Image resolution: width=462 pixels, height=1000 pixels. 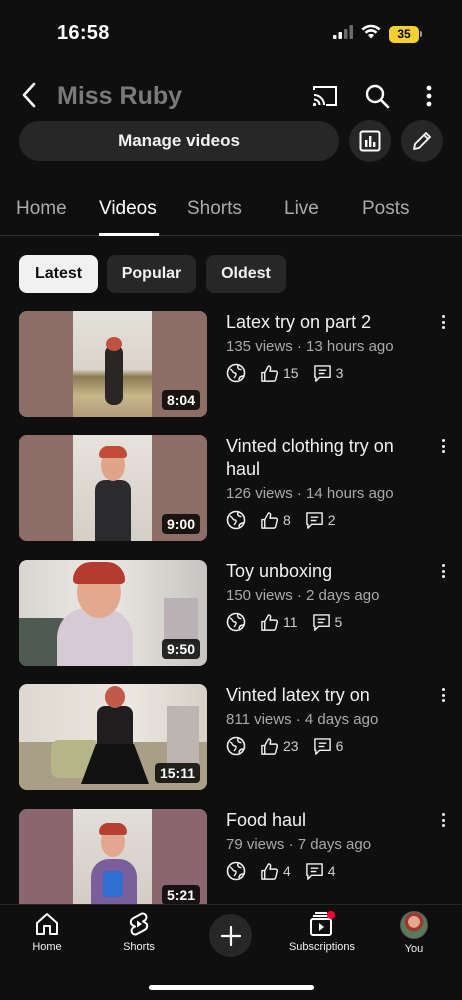 I want to click on nav-shorts: Shorts, so click(x=139, y=932).